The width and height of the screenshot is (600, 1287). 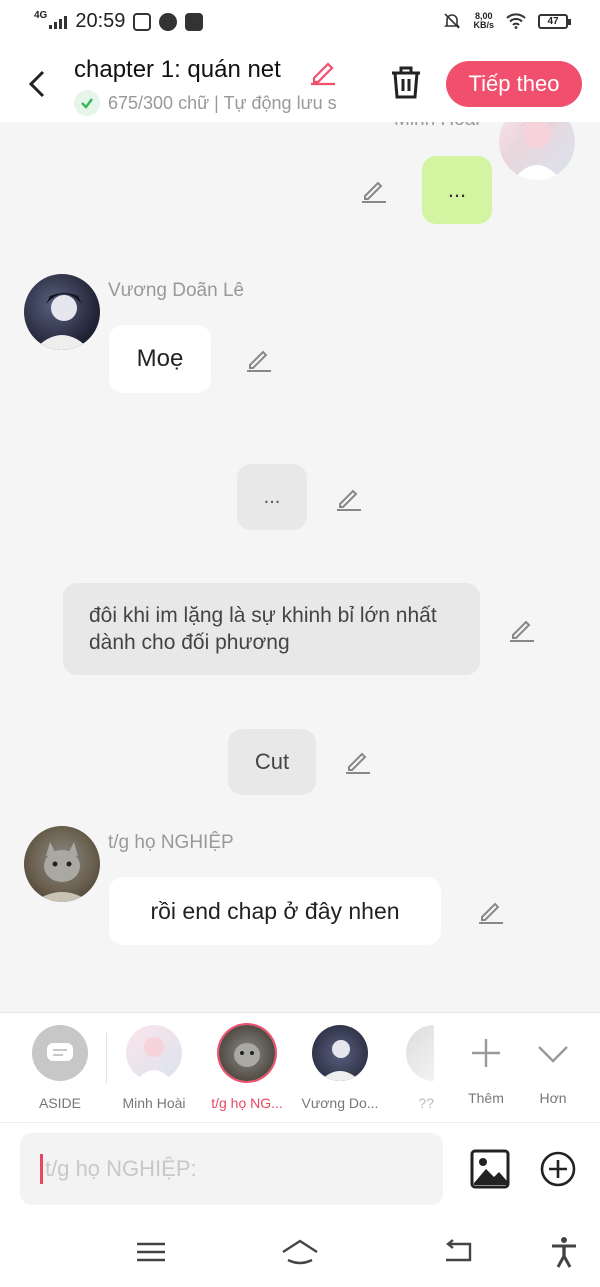 What do you see at coordinates (272, 762) in the screenshot?
I see `aside-bubble: Cut` at bounding box center [272, 762].